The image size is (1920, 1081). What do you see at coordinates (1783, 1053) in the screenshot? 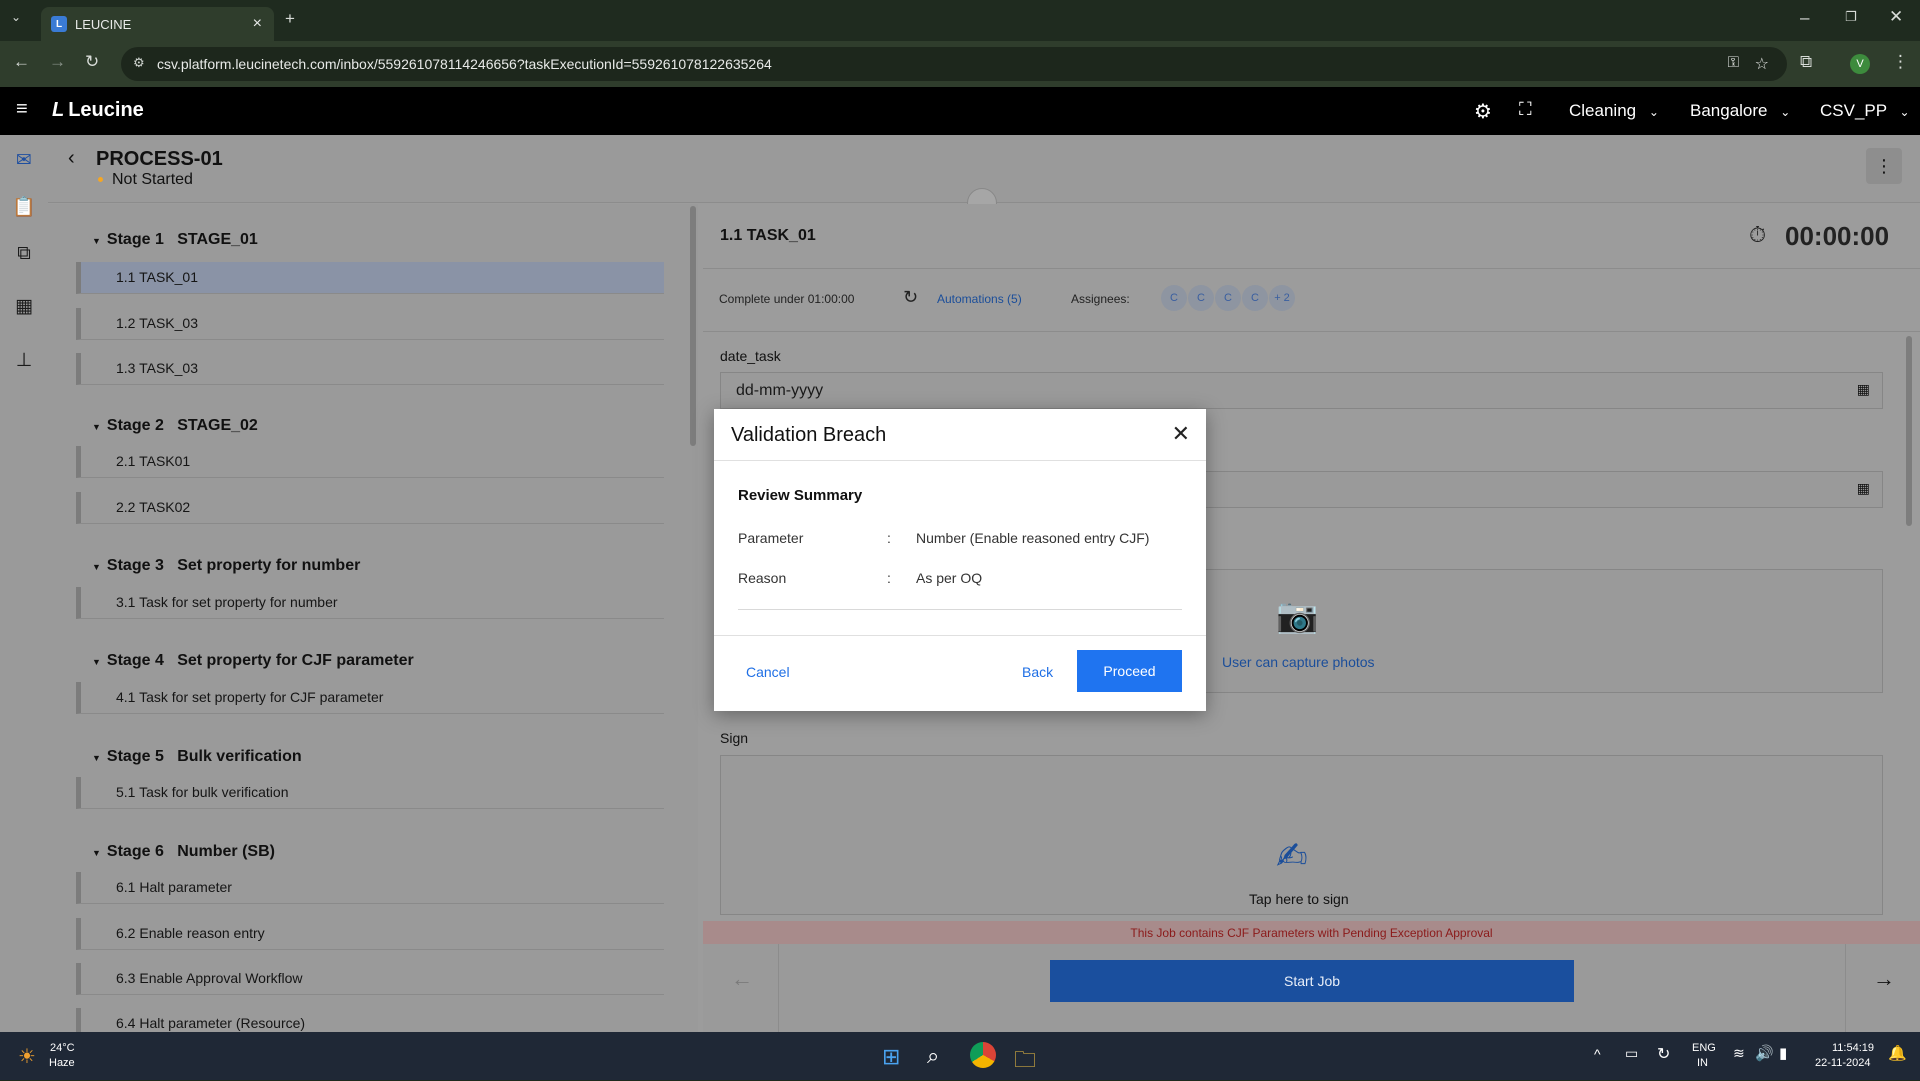
I see `battery-icon: ▮` at bounding box center [1783, 1053].